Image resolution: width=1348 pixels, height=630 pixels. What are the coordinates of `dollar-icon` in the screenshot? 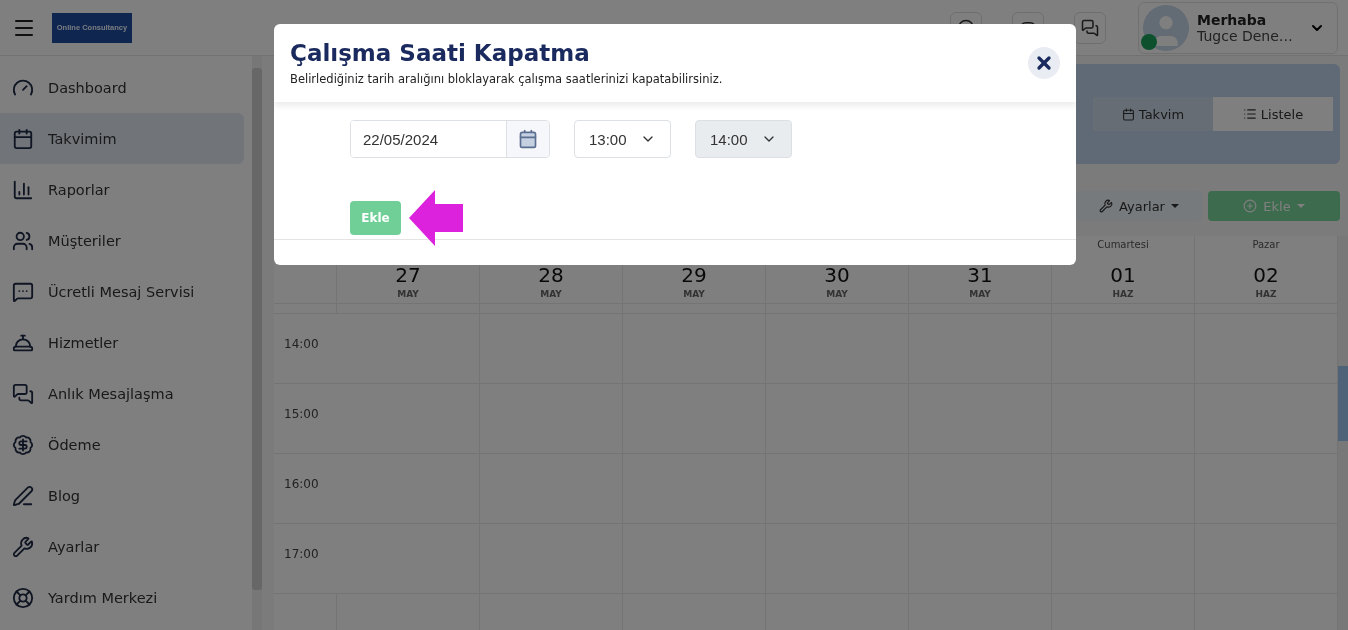 It's located at (23, 444).